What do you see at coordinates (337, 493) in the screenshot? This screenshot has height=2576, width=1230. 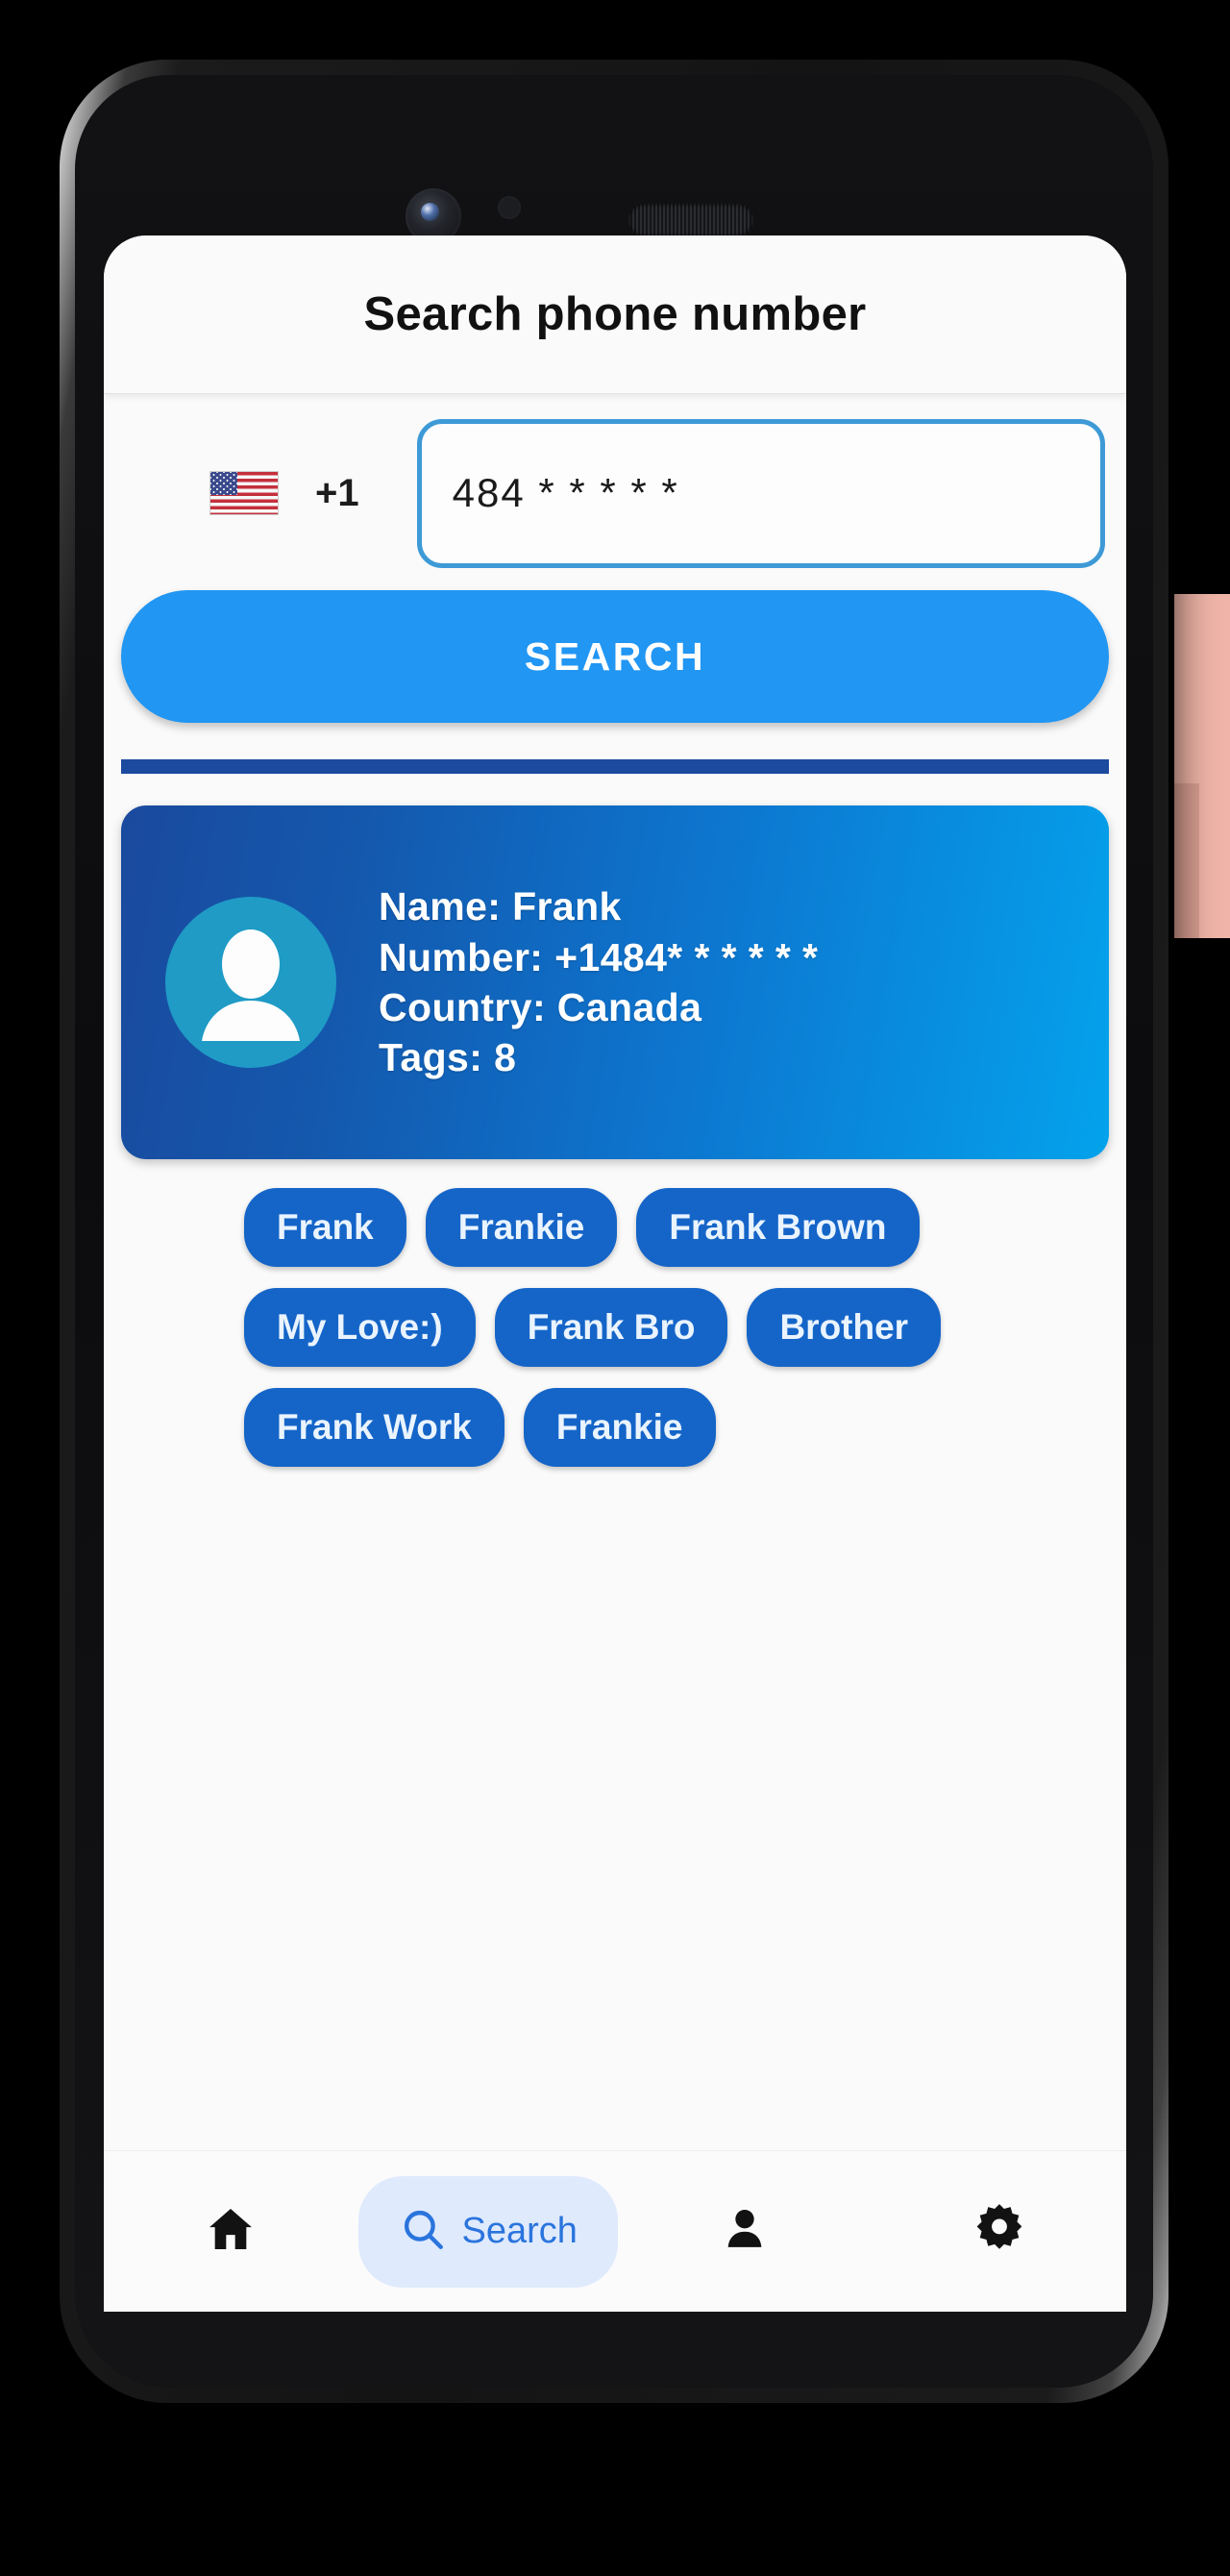 I see `dial-code-label: +1` at bounding box center [337, 493].